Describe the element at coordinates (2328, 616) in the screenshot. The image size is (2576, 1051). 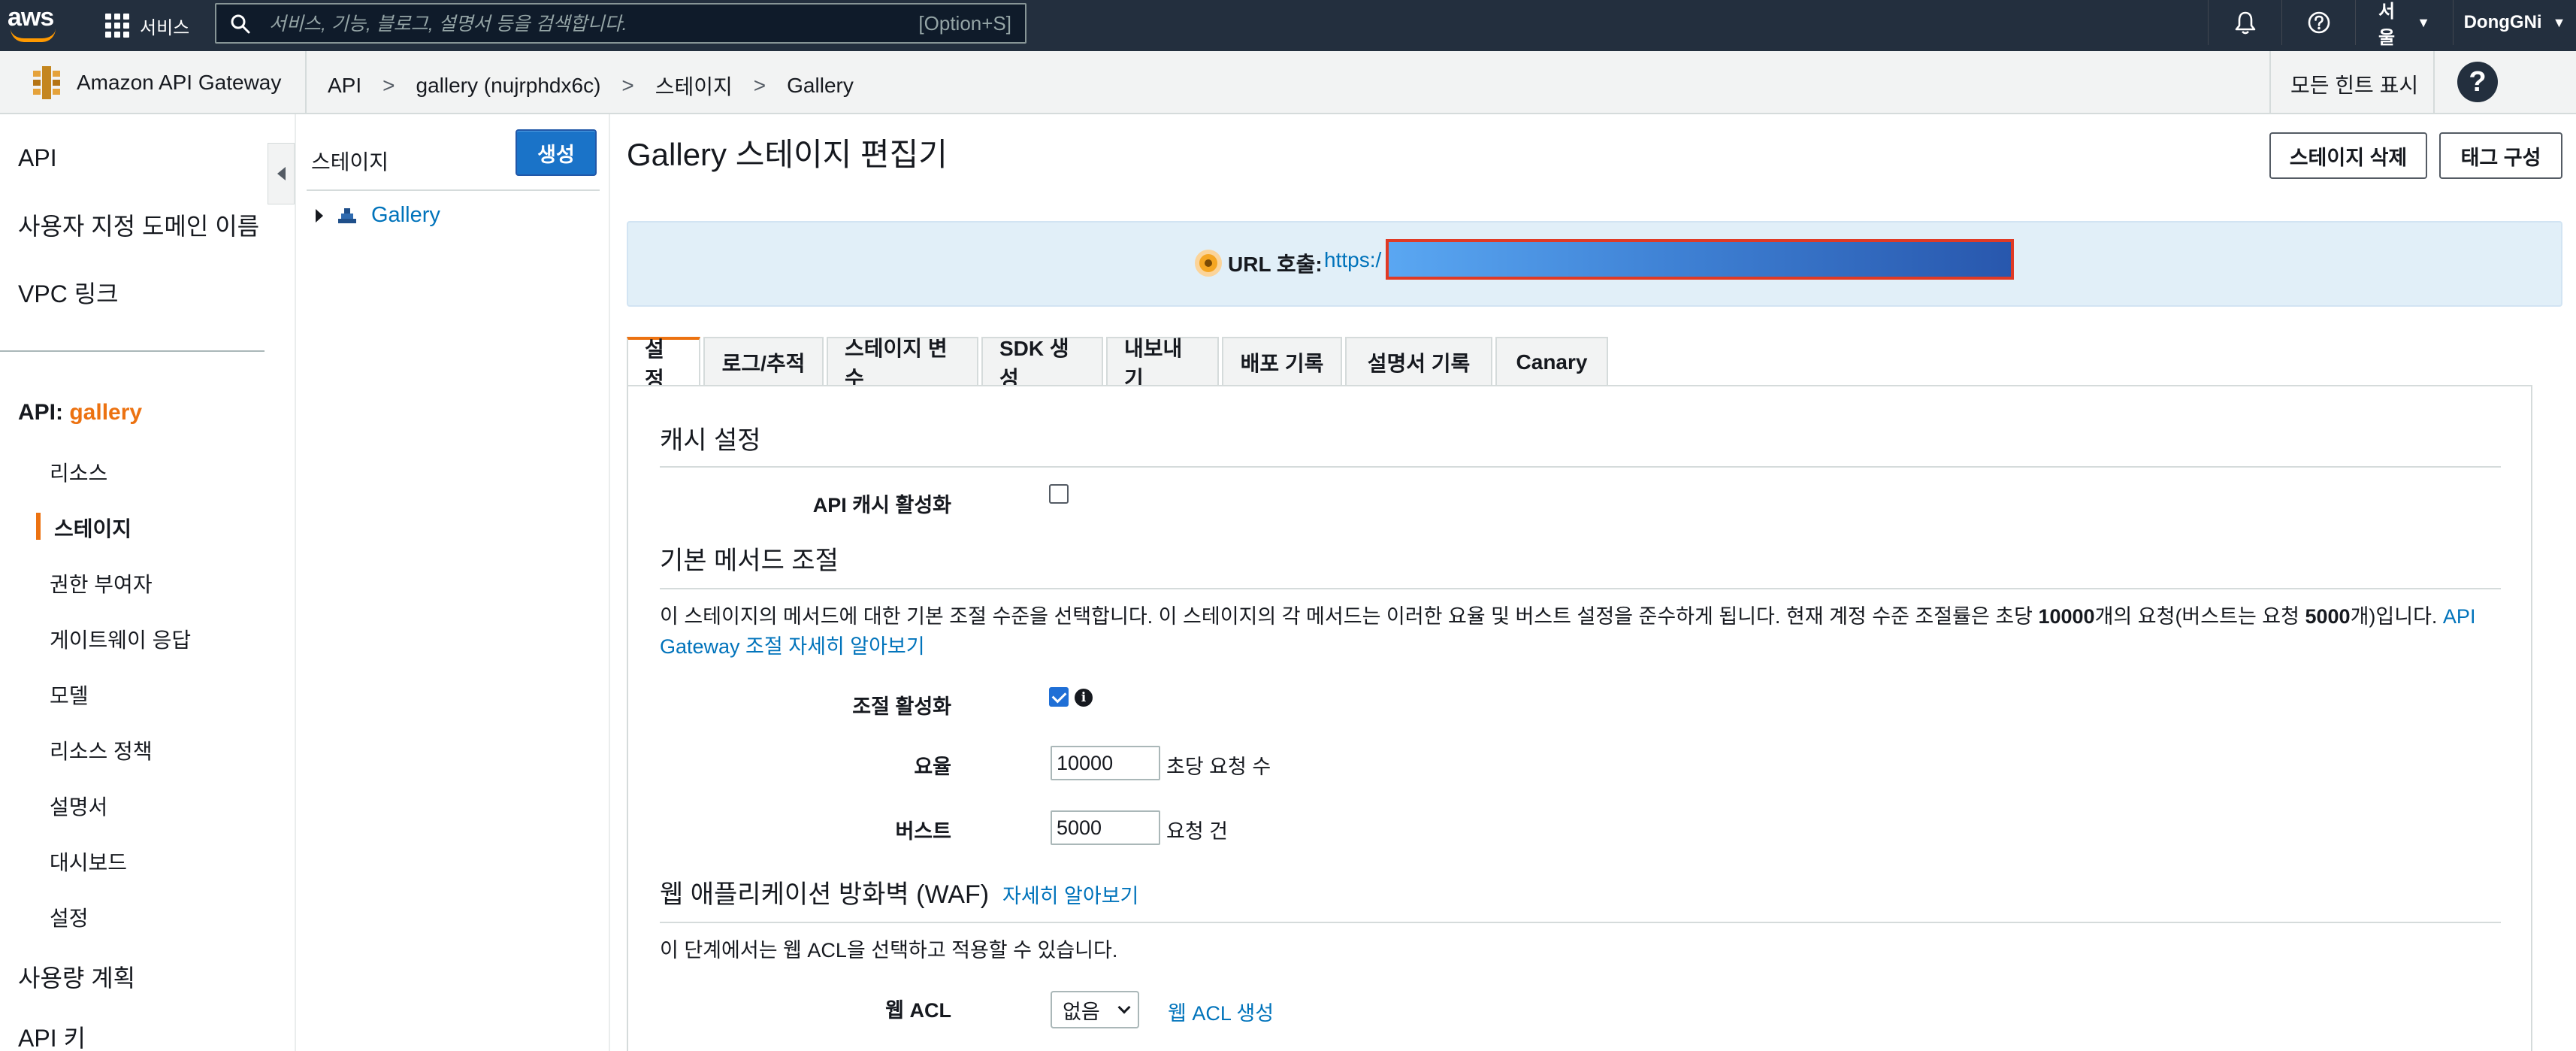
I see `account-burst-value: 5000` at that location.